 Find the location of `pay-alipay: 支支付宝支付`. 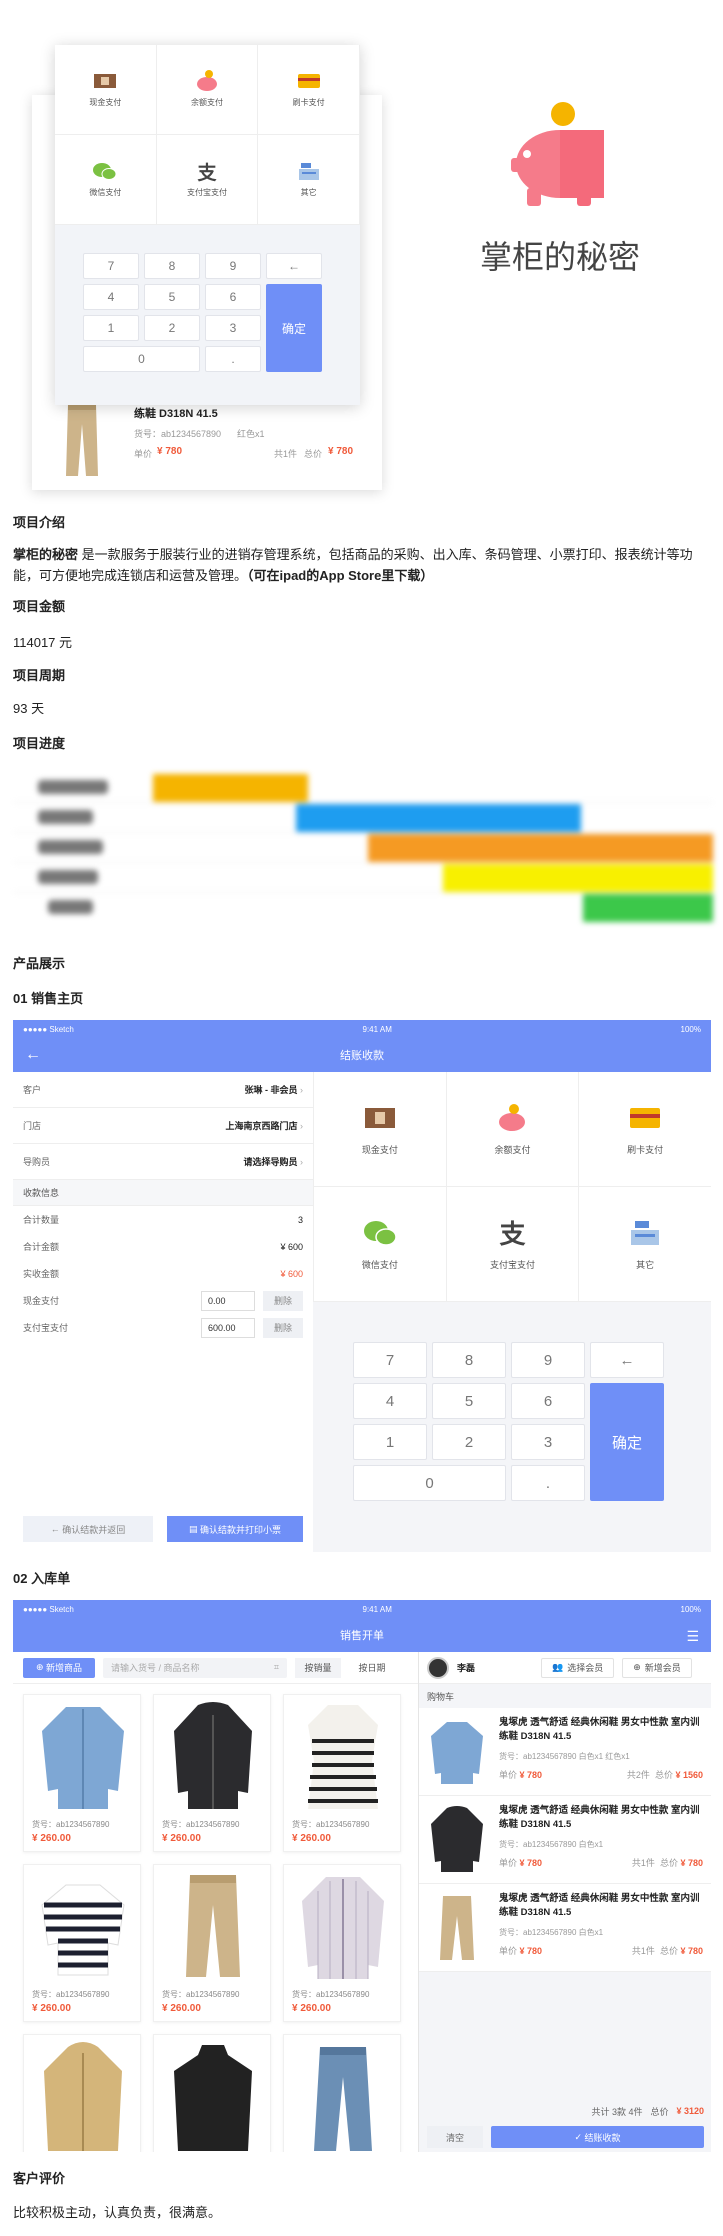

pay-alipay: 支支付宝支付 is located at coordinates (512, 1244).